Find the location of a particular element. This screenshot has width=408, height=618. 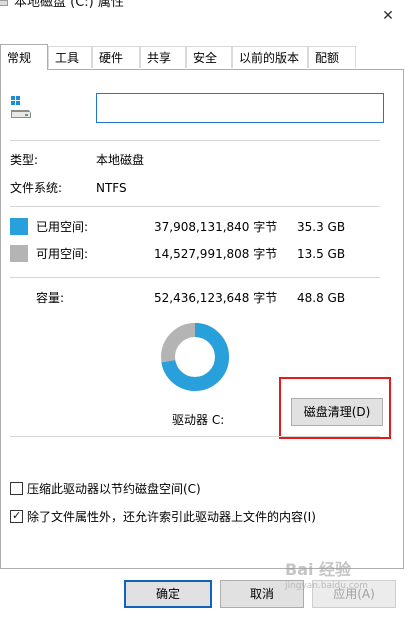

index-checkbox: ✓ is located at coordinates (16, 516).